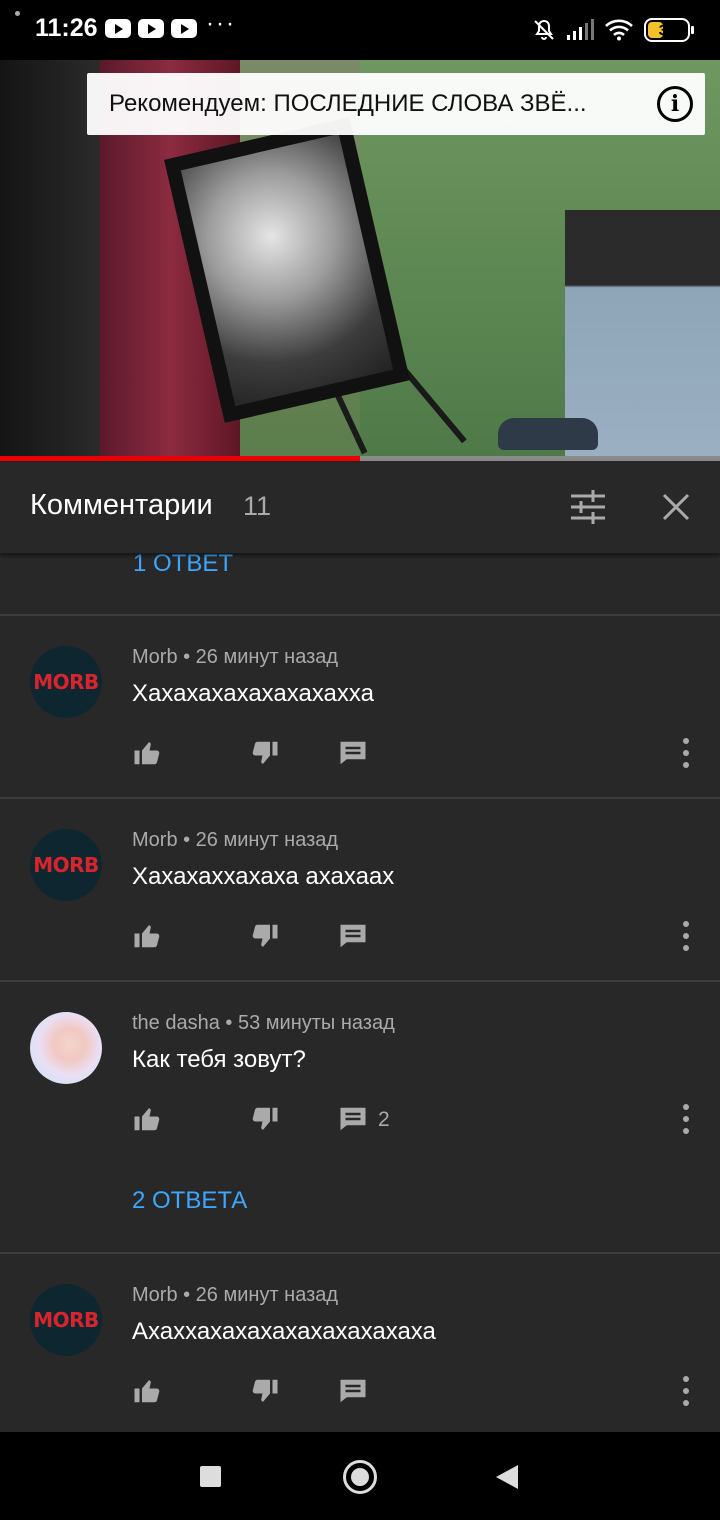 This screenshot has width=720, height=1520. I want to click on bell-muted-icon, so click(544, 29).